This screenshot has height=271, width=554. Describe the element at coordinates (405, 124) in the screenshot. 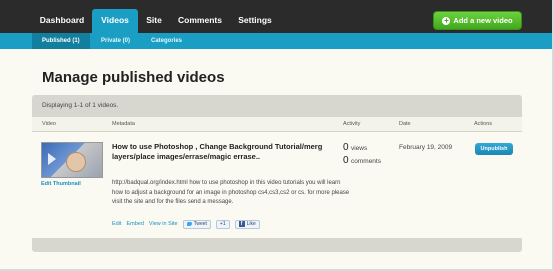

I see `column-date: Date` at that location.